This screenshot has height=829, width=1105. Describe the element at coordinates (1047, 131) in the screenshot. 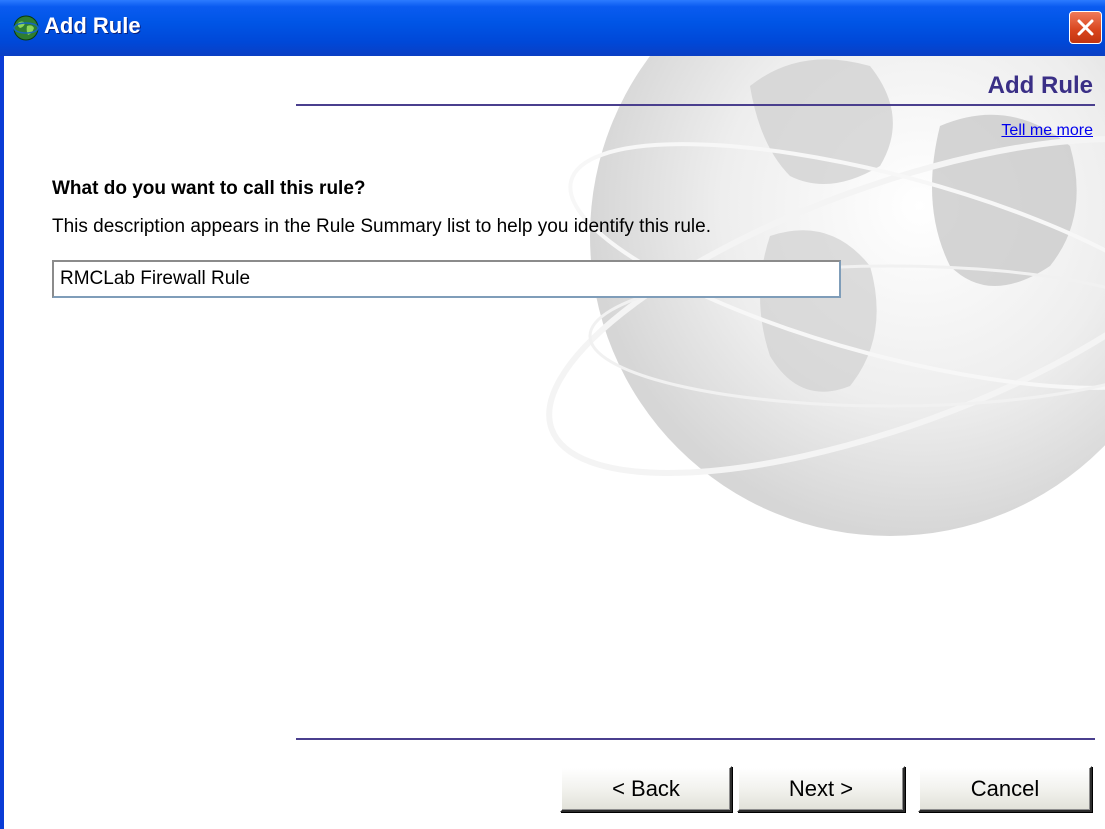

I see `tell-me-more-link: Tell me more` at that location.